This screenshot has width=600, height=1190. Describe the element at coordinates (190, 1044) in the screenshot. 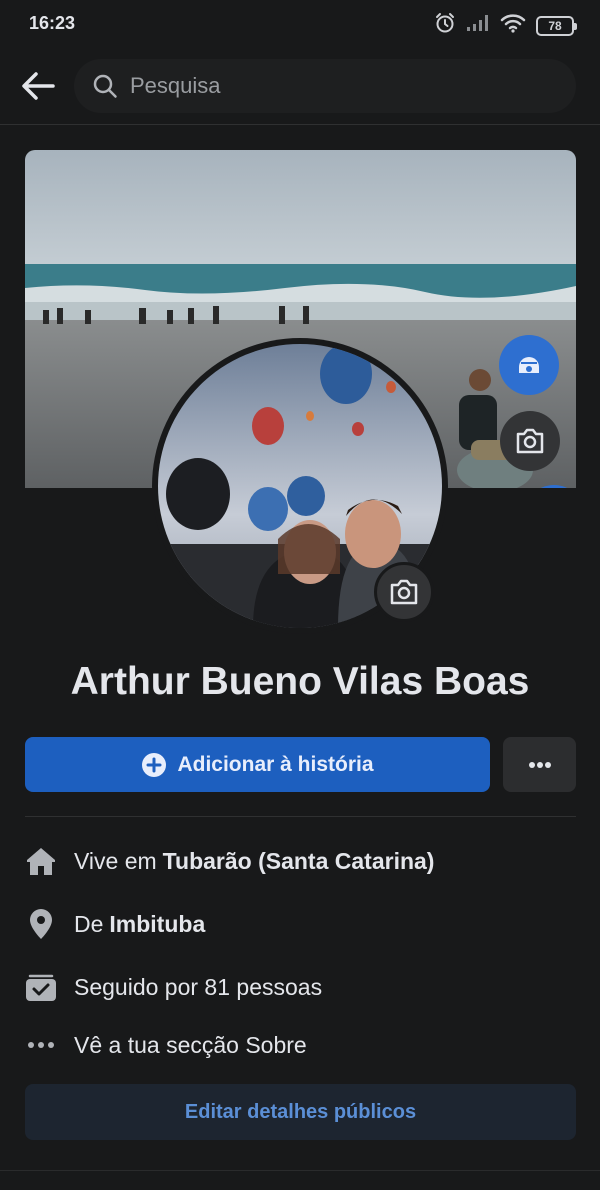

I see `about-text: Vê a tua secção Sobre` at that location.